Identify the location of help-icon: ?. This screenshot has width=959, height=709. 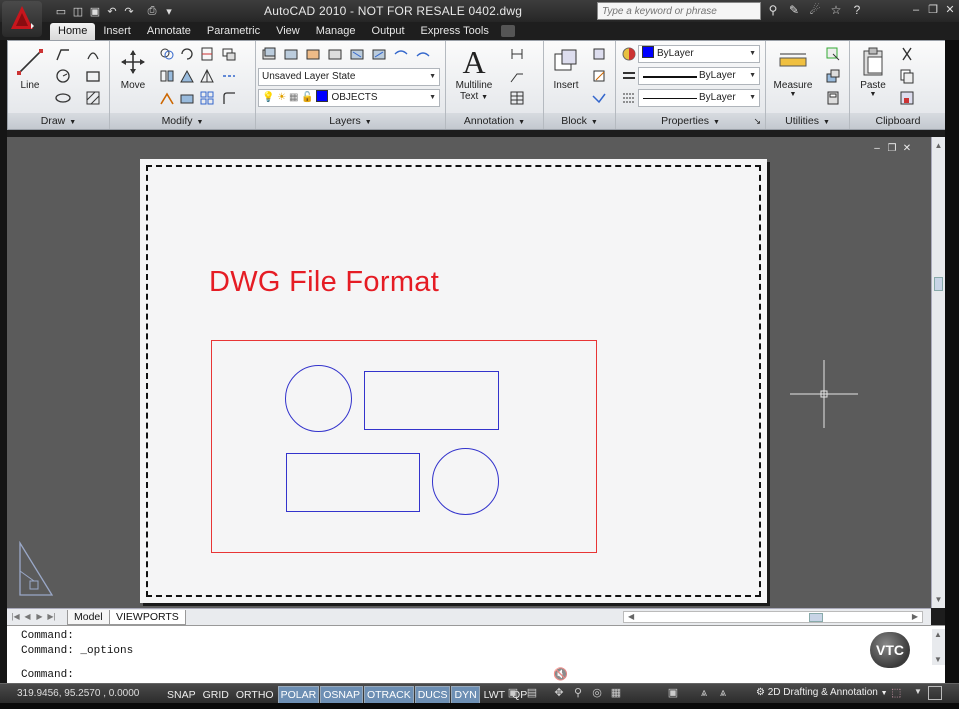
(857, 10).